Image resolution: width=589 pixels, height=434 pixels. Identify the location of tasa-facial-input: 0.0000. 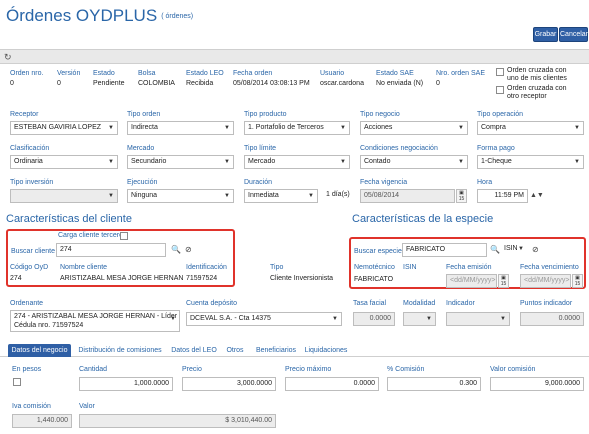
(374, 319).